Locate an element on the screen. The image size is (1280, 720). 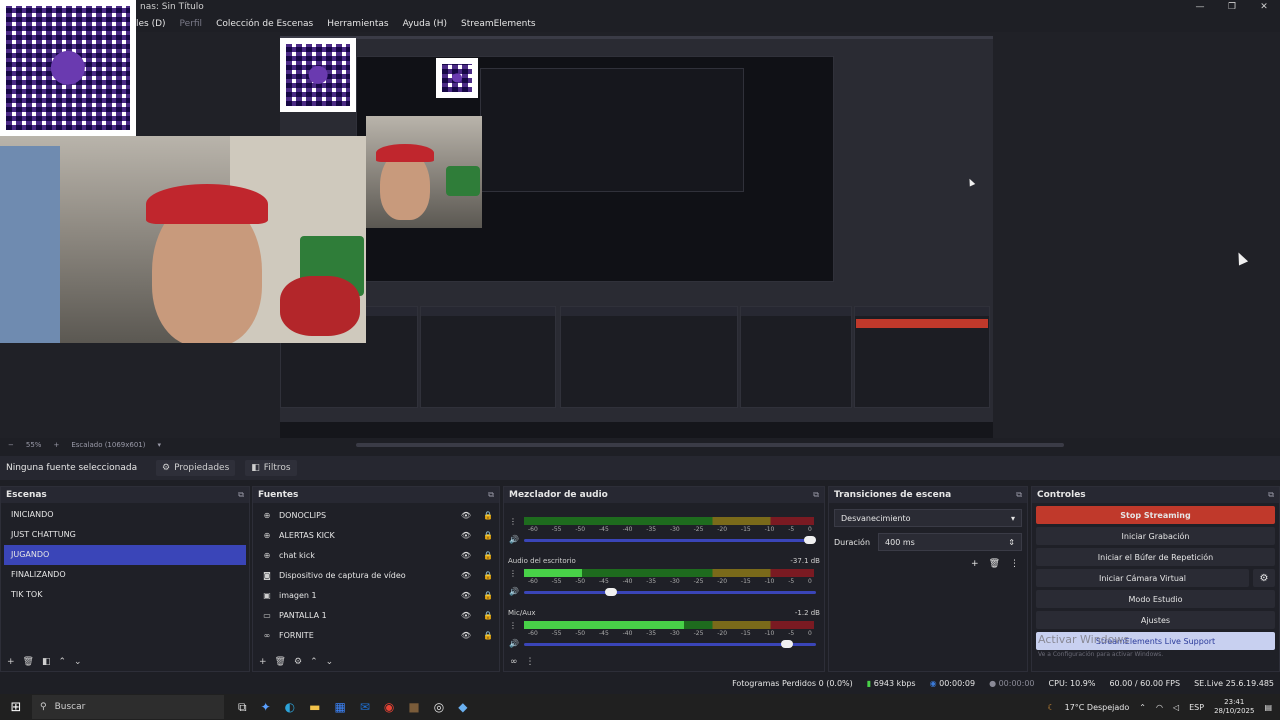
windows-start-icon: ⊞ is located at coordinates (16, 707).